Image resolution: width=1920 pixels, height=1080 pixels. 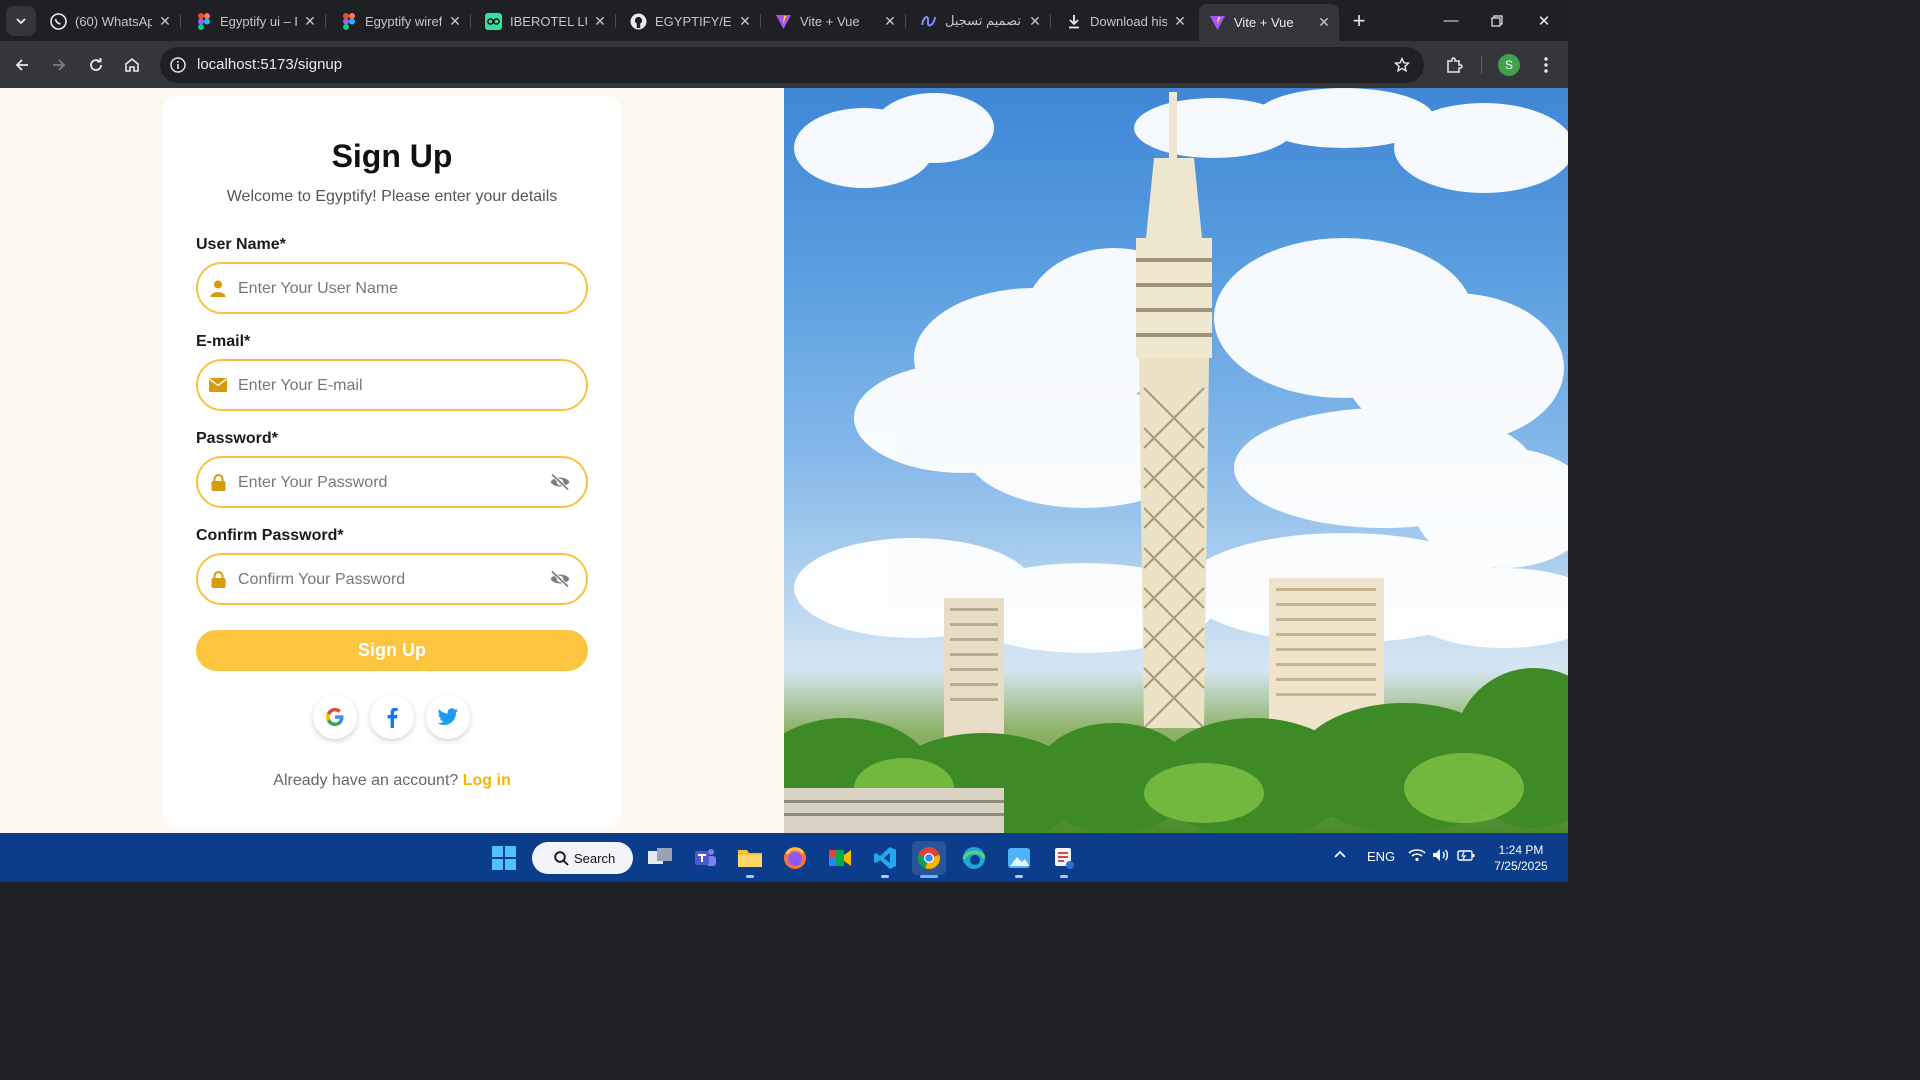 I want to click on username-field, so click(x=392, y=288).